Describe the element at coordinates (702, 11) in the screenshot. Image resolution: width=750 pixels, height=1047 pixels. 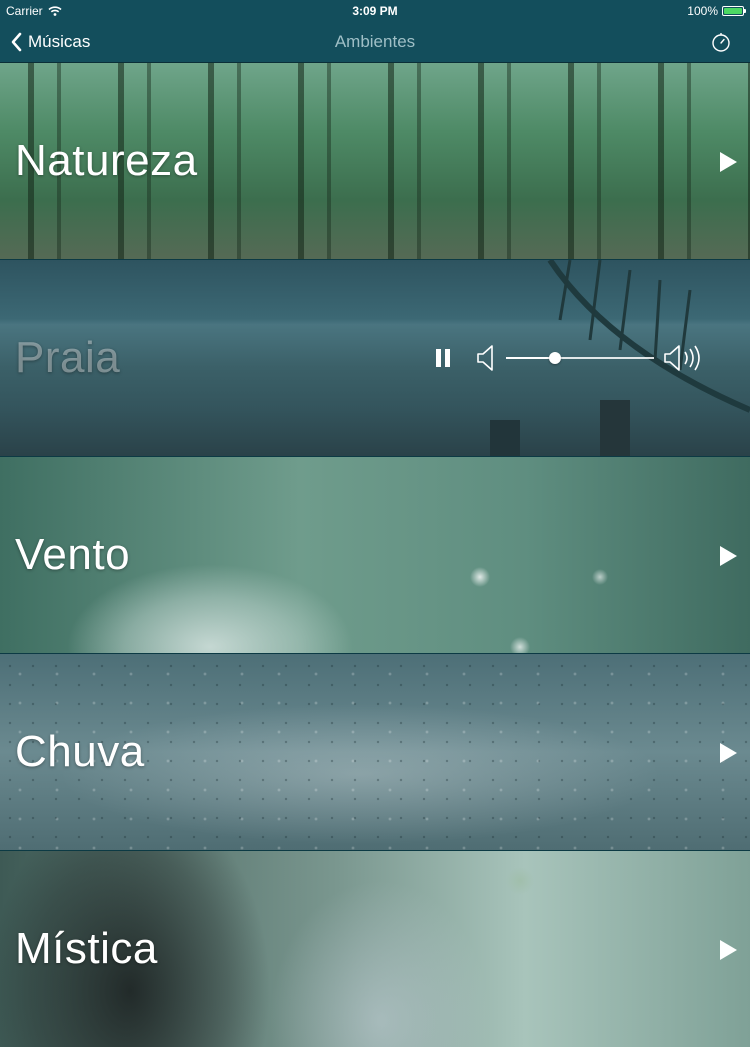
I see `battery-percent: 100%` at that location.